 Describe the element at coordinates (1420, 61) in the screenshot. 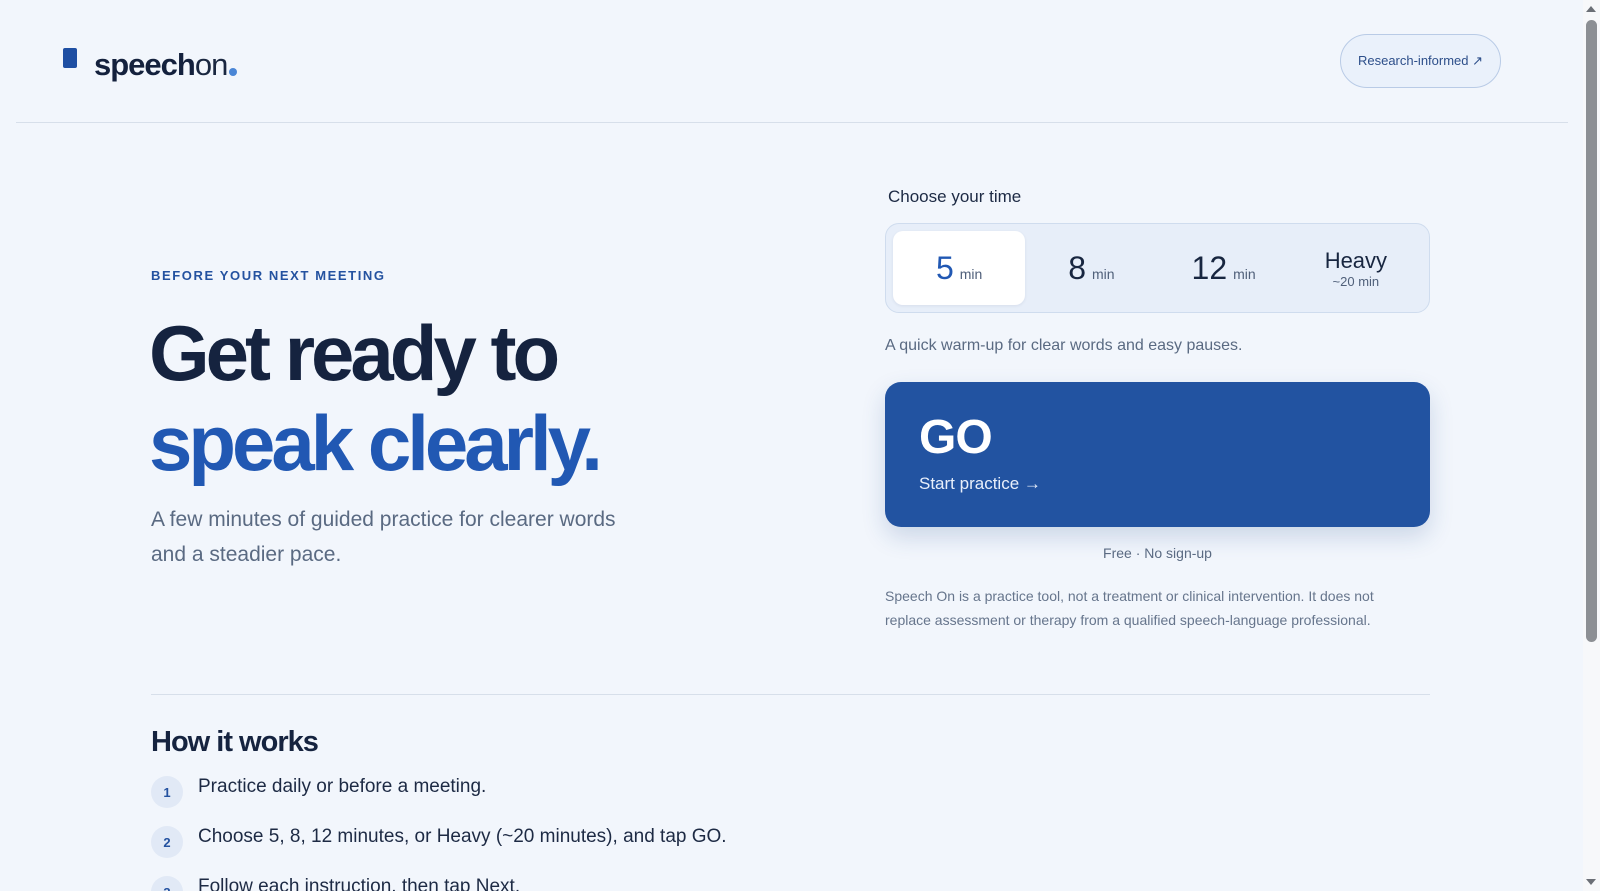

I see `research-informed-button: Research-informed ↗` at that location.